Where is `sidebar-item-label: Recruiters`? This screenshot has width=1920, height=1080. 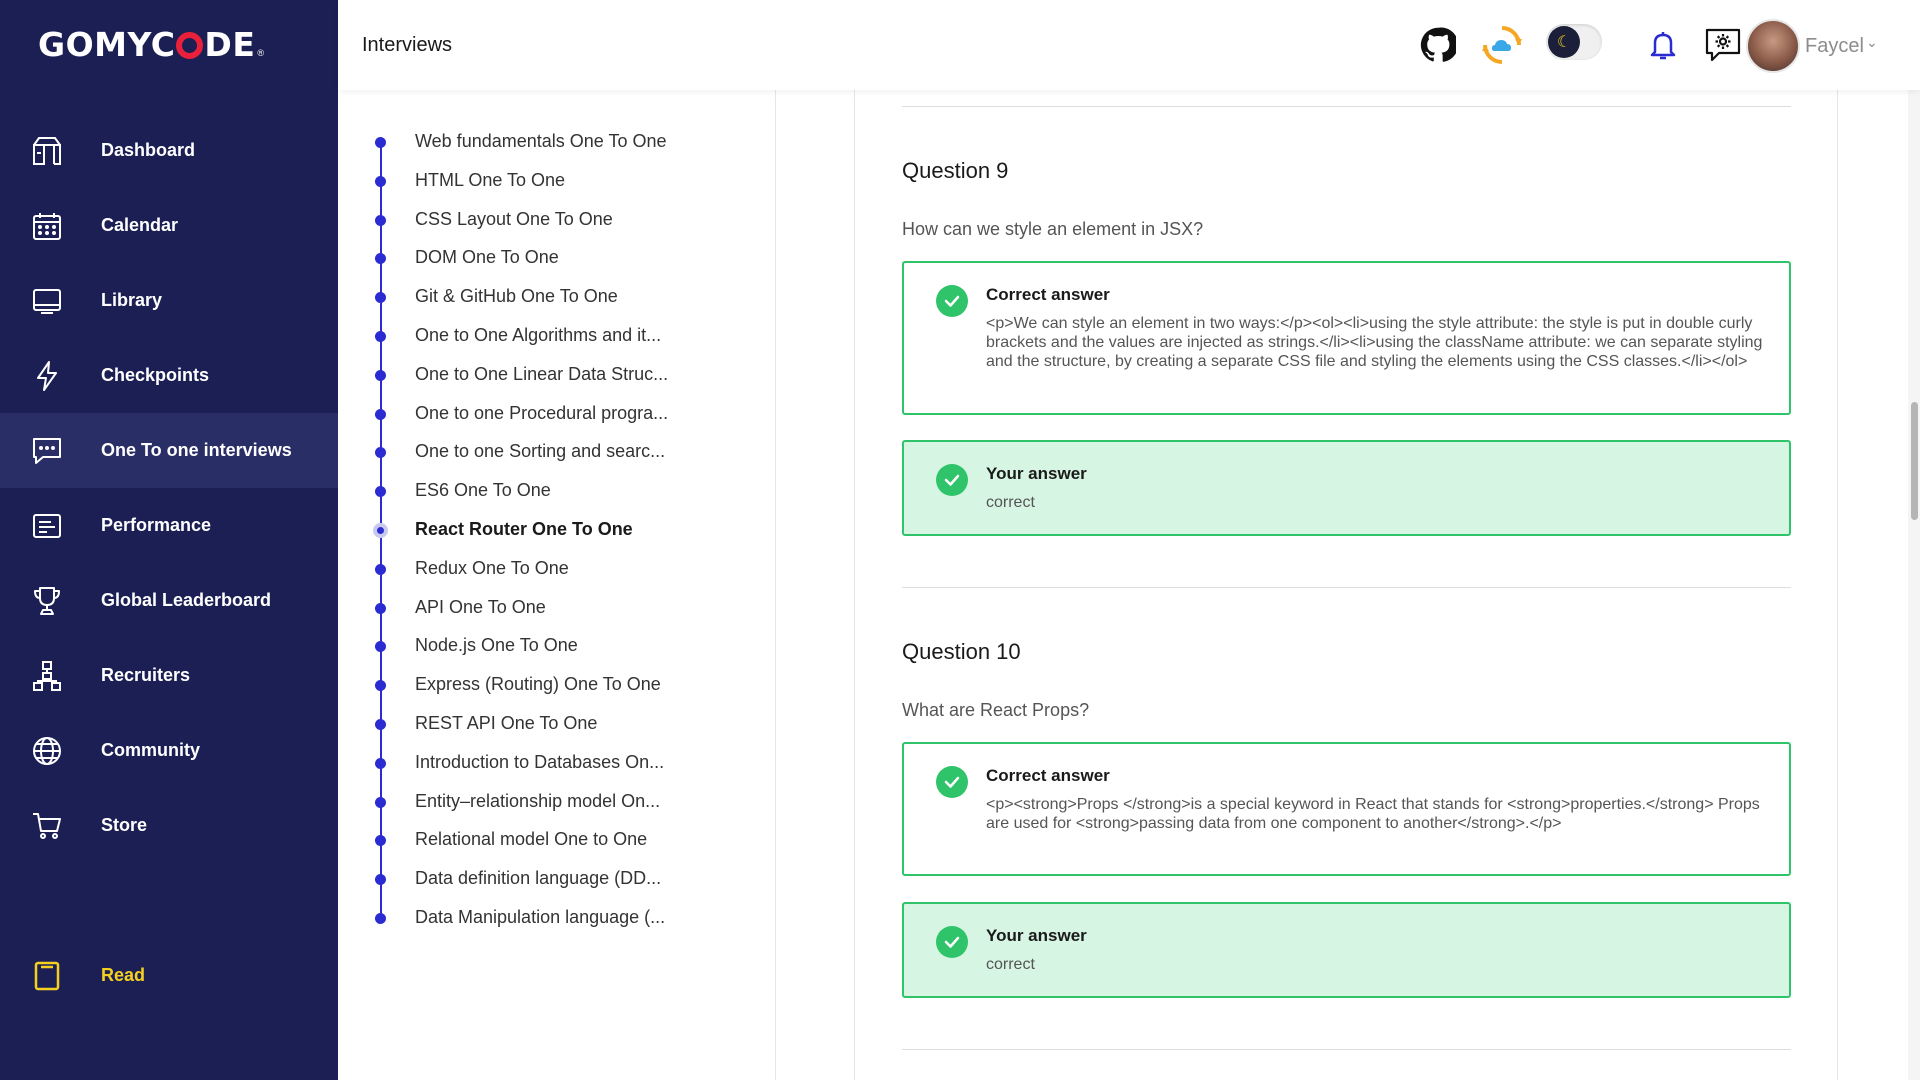 sidebar-item-label: Recruiters is located at coordinates (146, 675).